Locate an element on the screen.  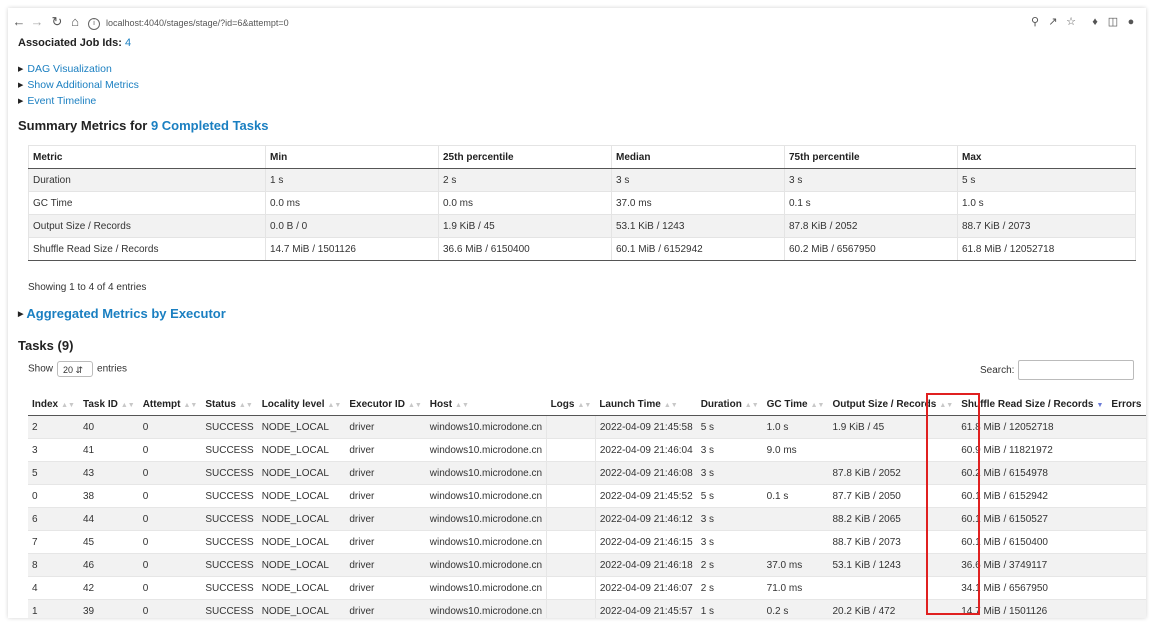
task-cell: 1.0 s is located at coordinates (795, 427).